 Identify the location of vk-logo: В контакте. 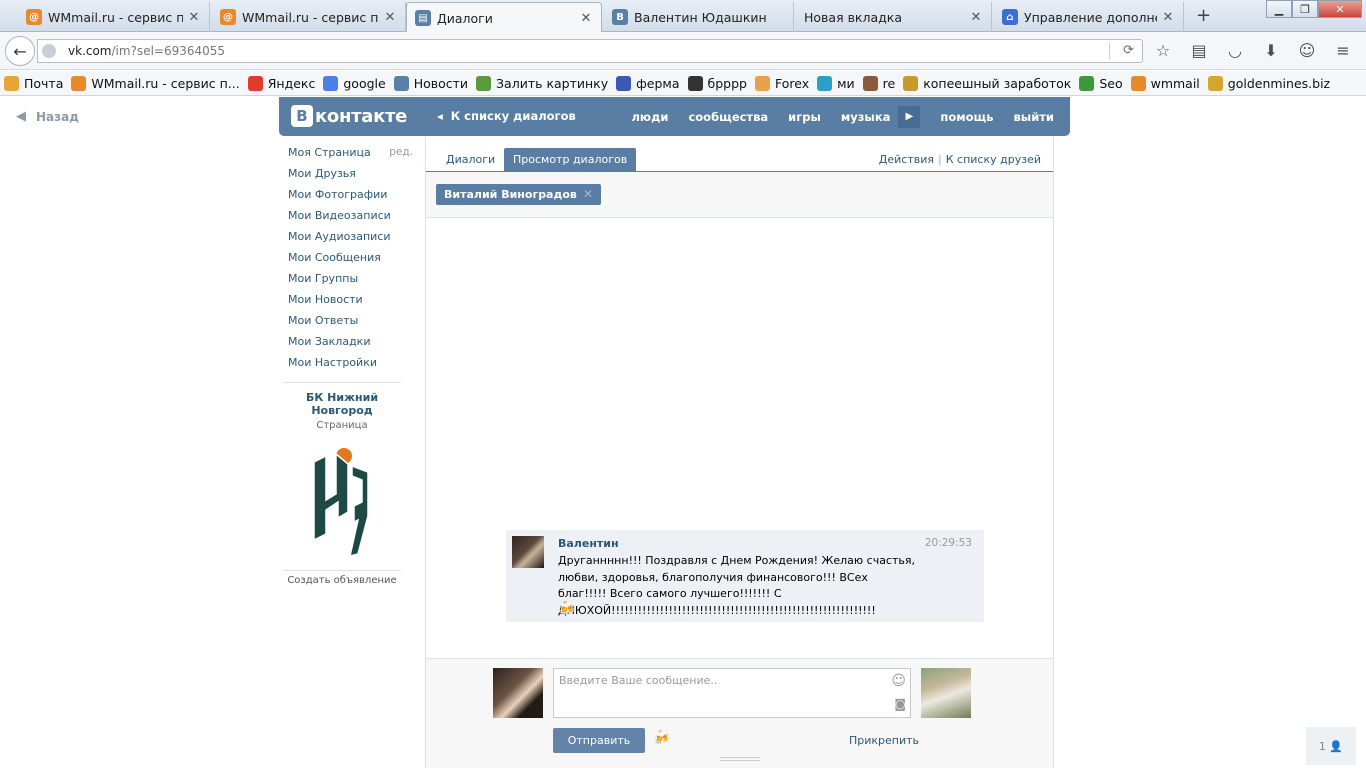
(349, 116).